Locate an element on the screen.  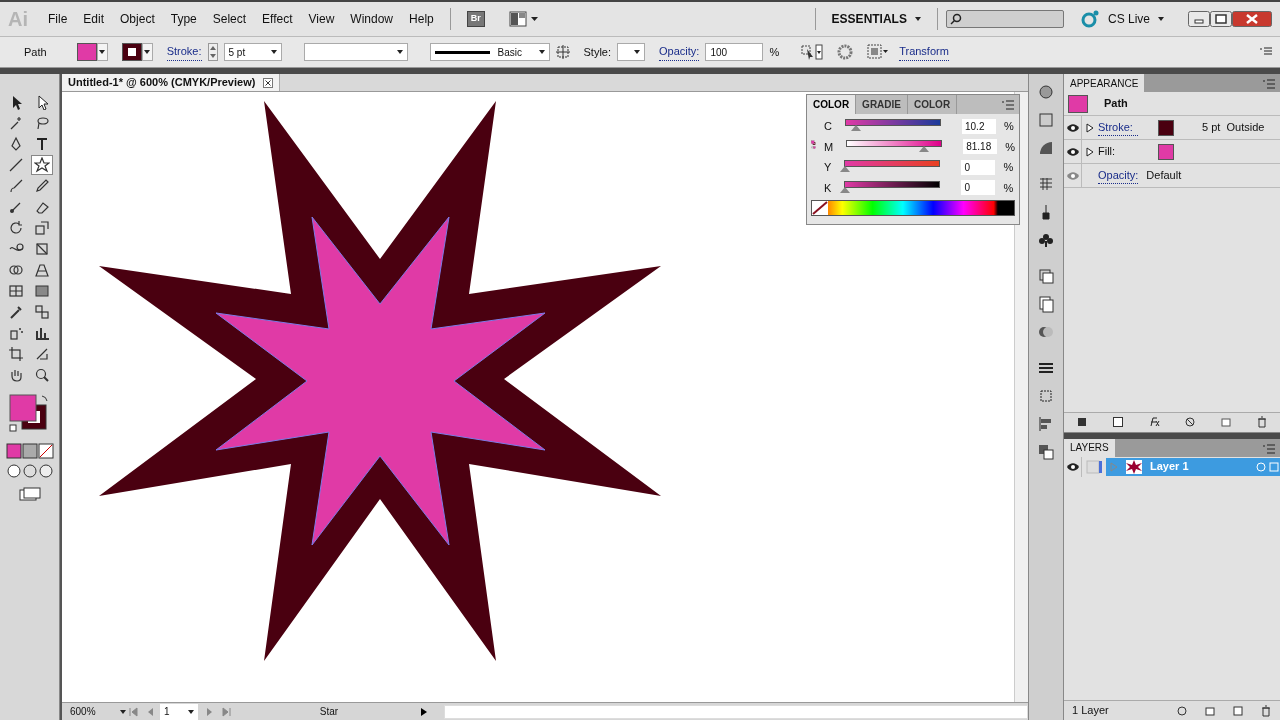
recolor-icon is located at coordinates (845, 52).